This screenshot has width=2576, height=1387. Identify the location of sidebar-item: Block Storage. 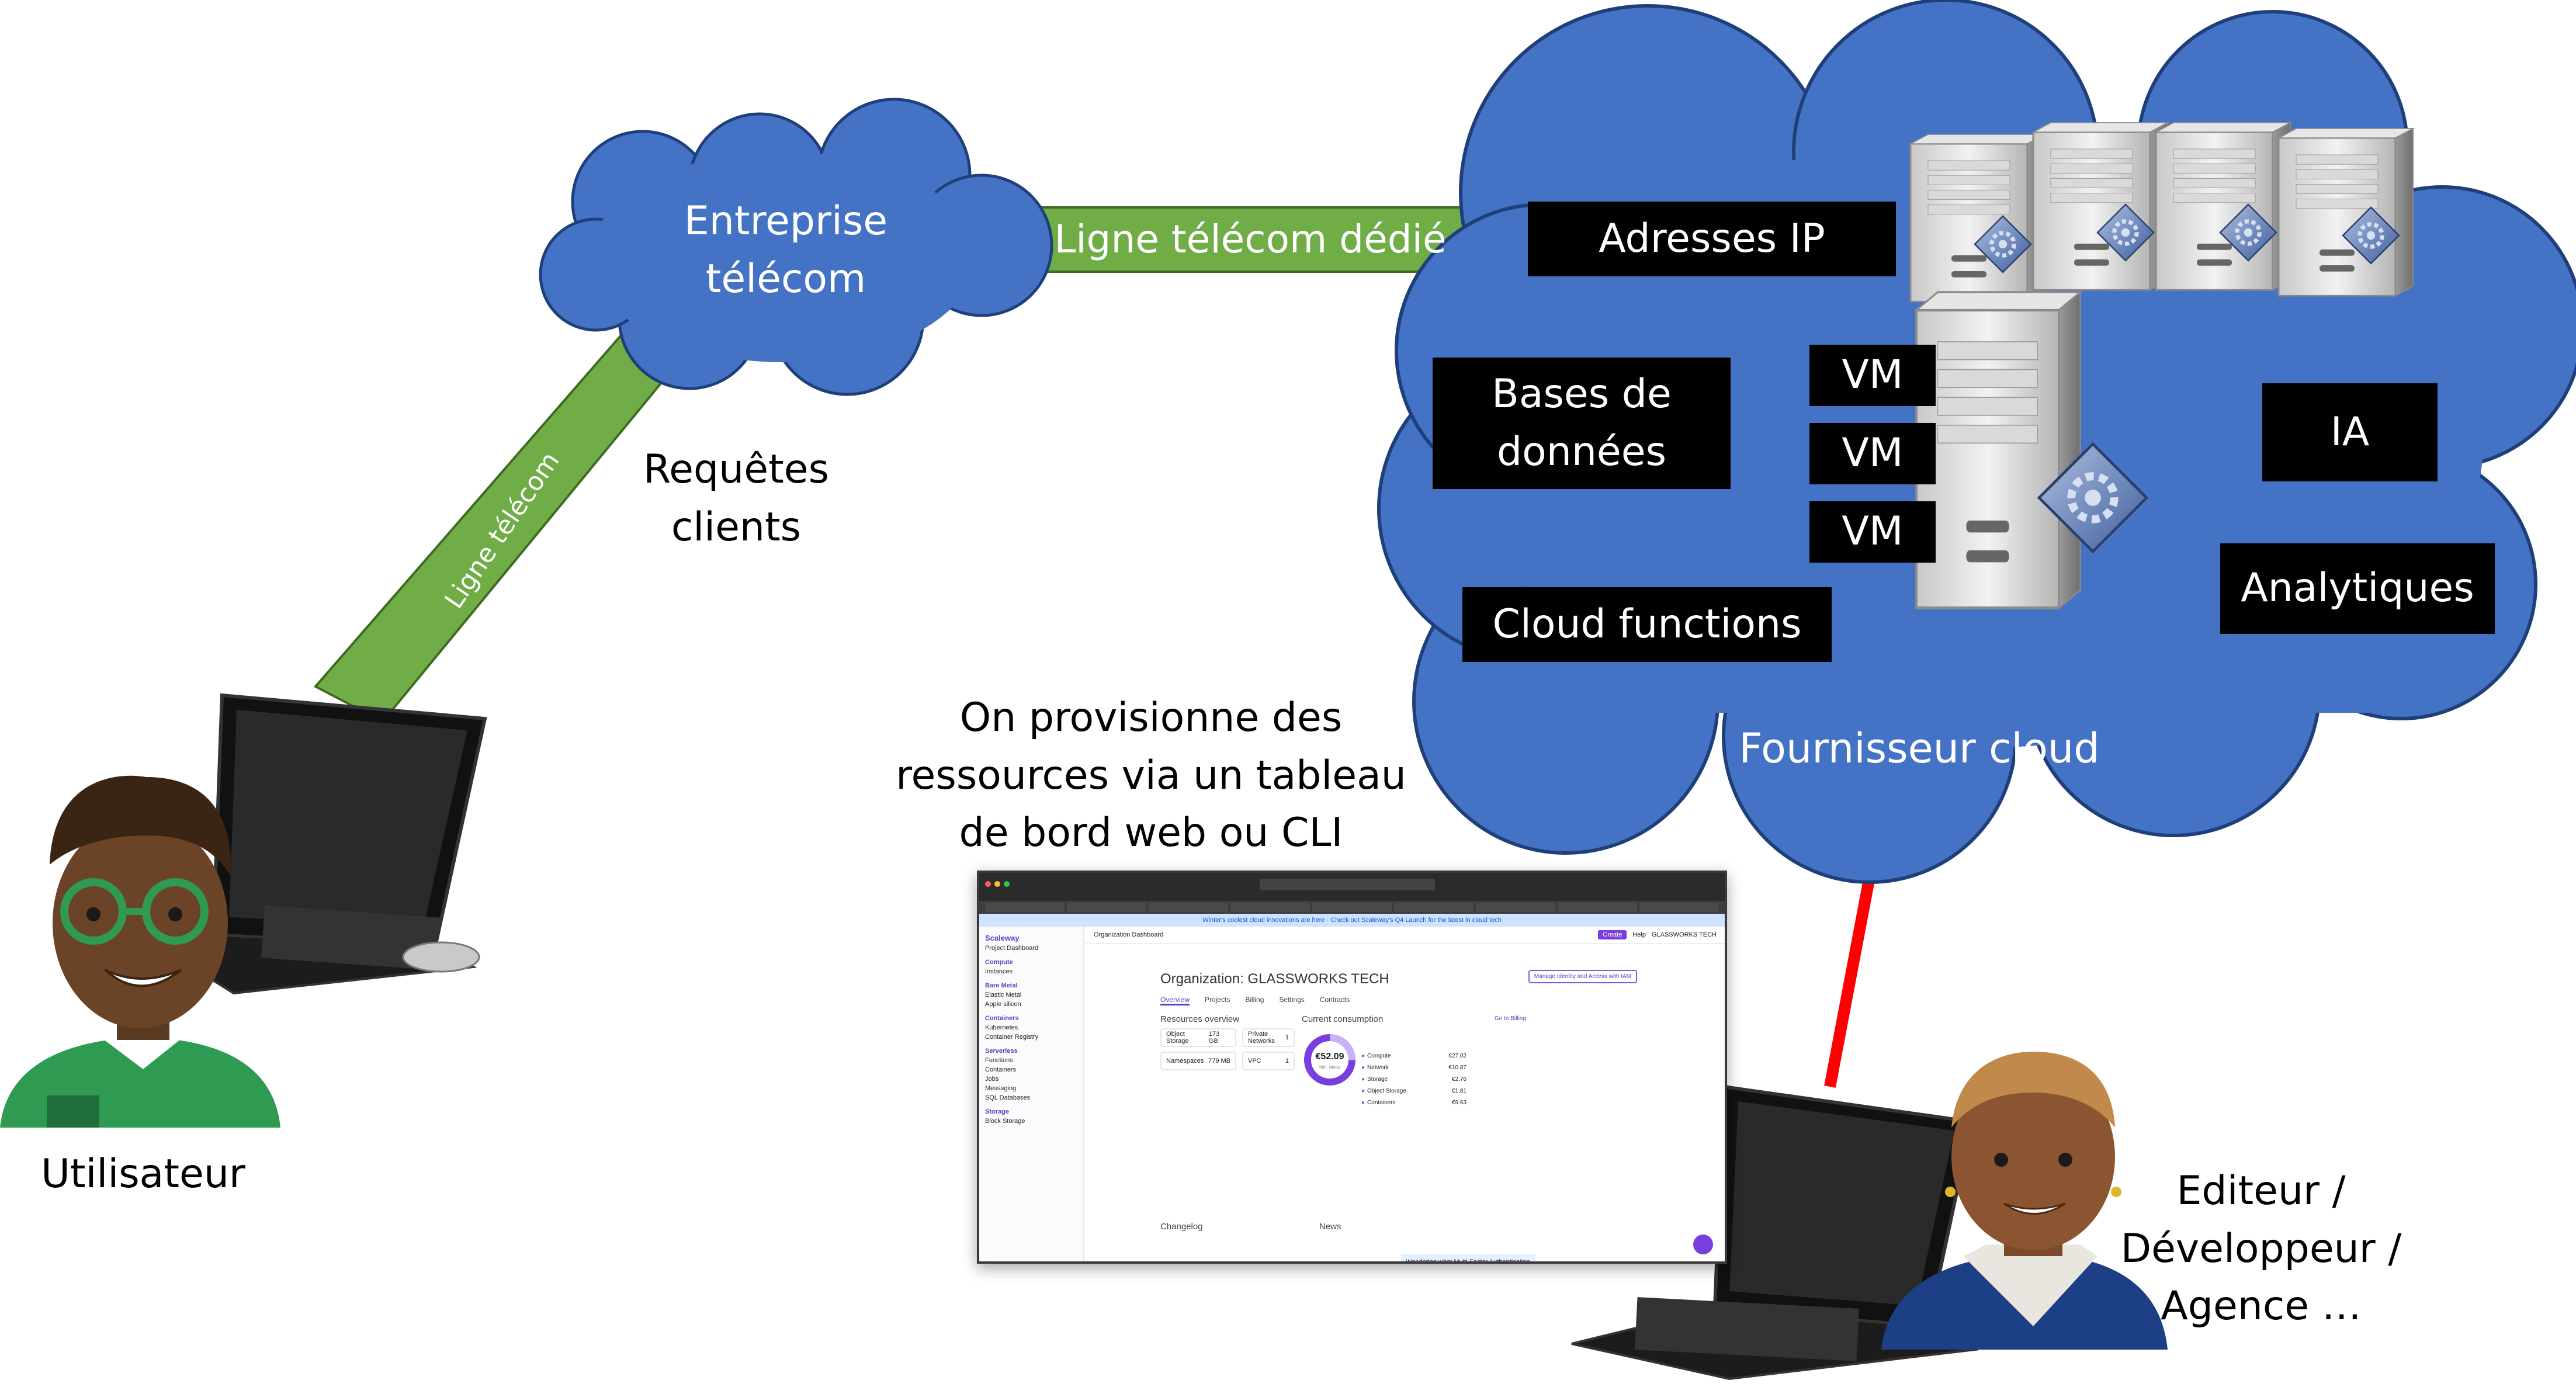
(1031, 1121).